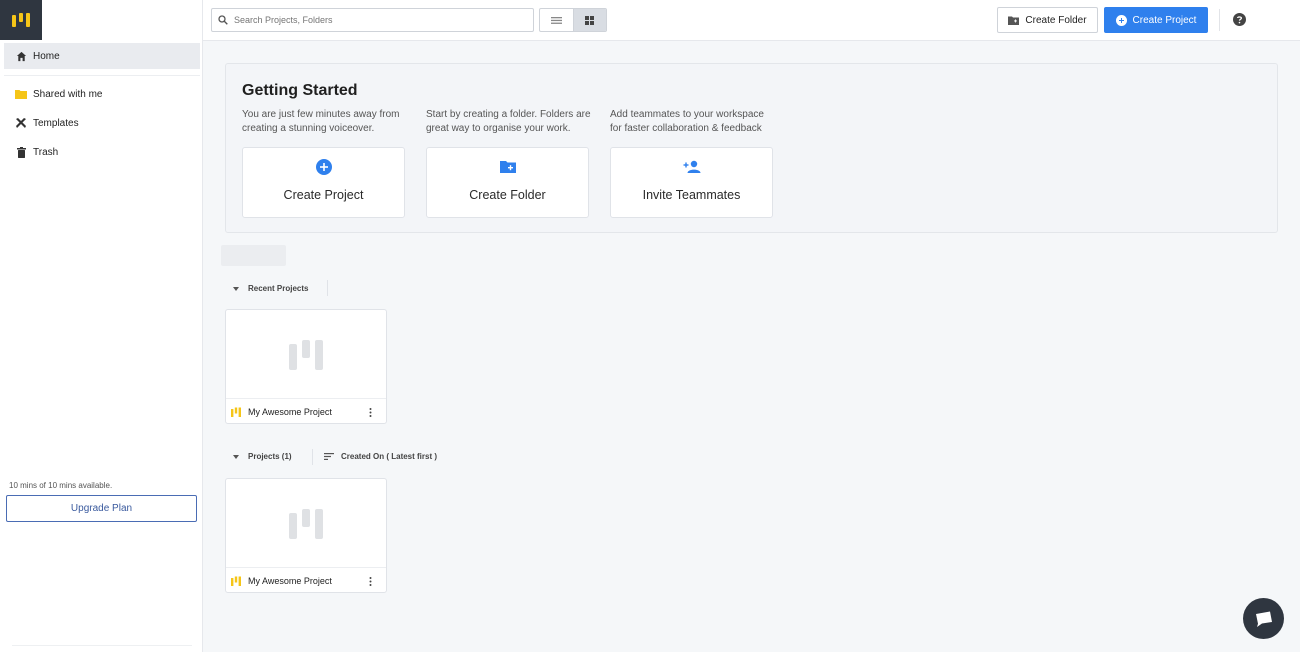  I want to click on search-icon, so click(223, 20).